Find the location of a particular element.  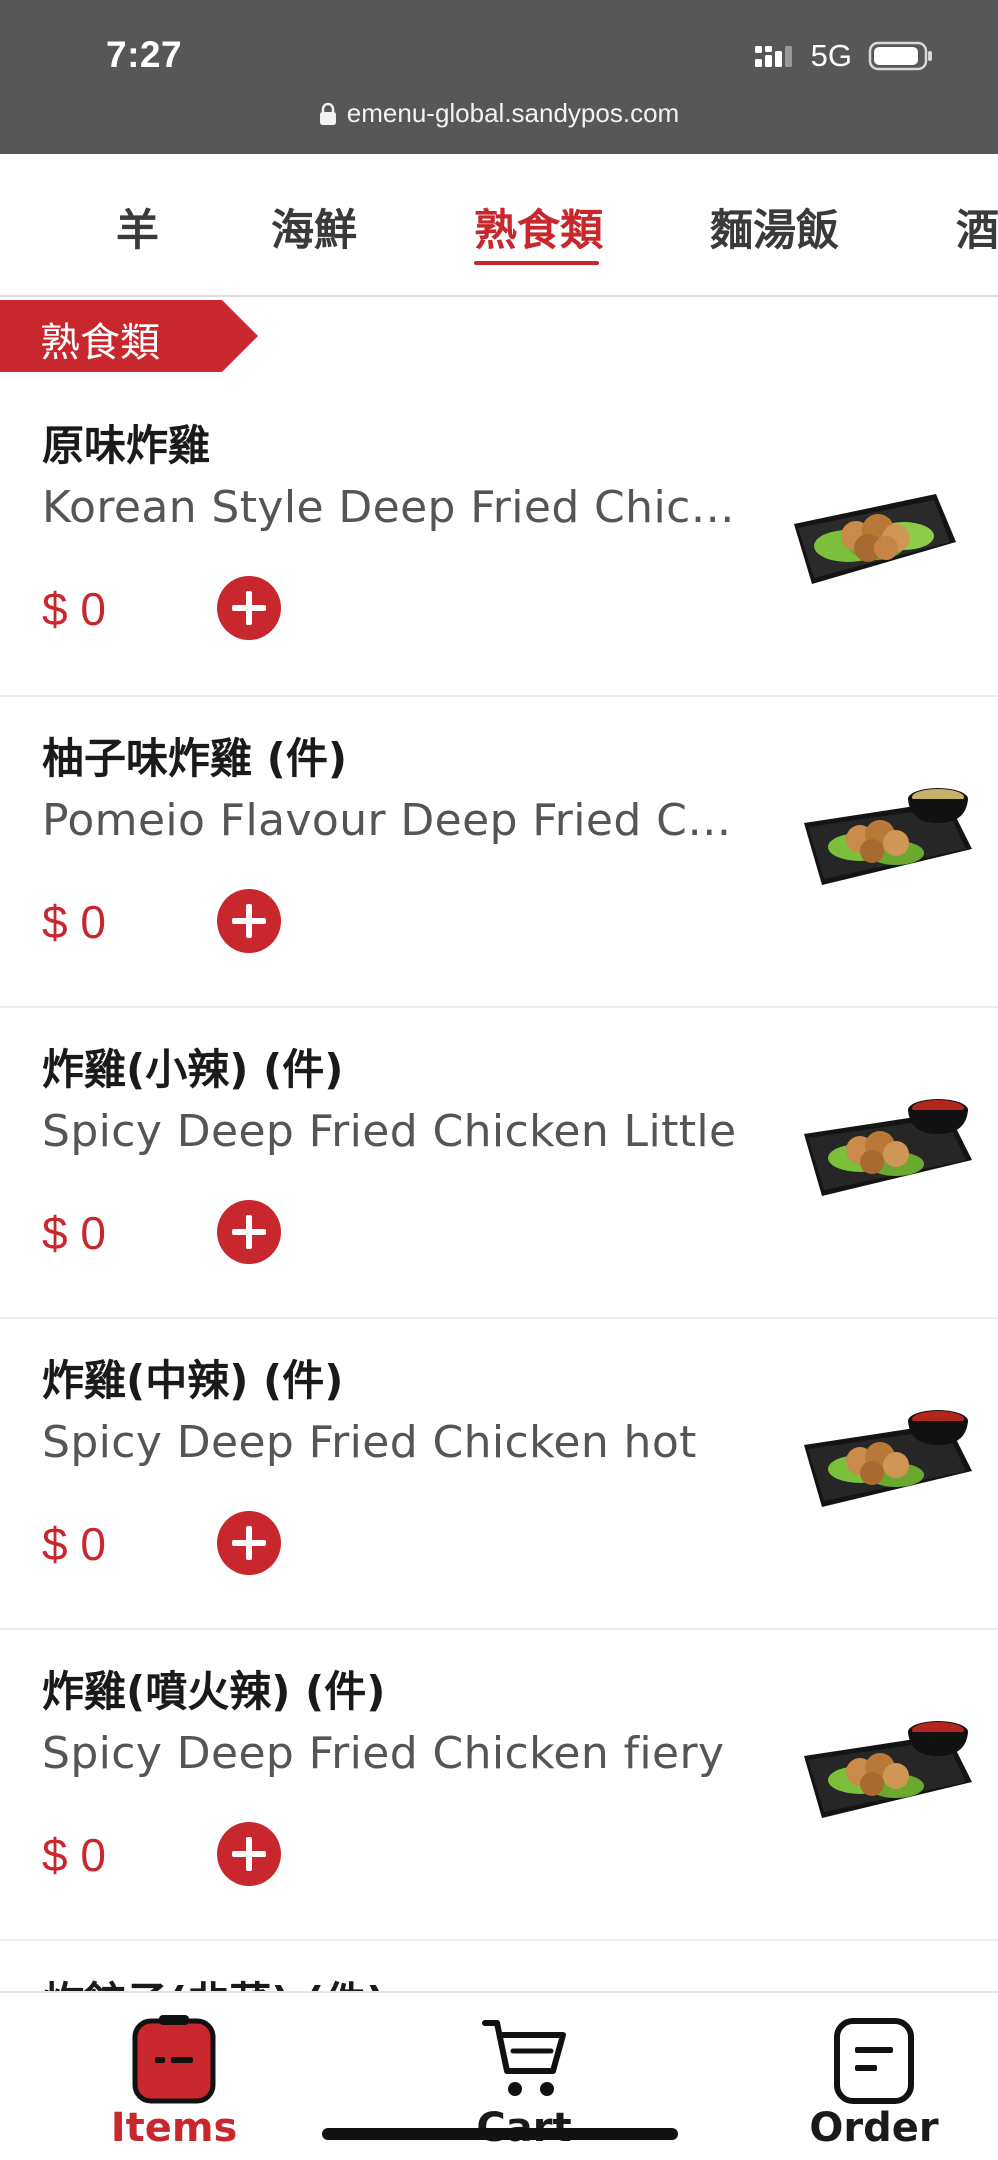

tab-seafood: 海鮮 is located at coordinates (314, 227).